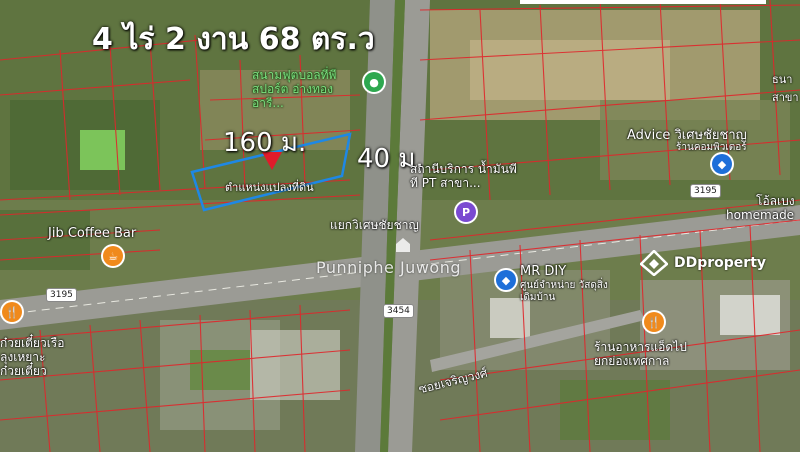 This screenshot has width=800, height=452. I want to click on bank-label: ธนา สาขา, so click(785, 88).